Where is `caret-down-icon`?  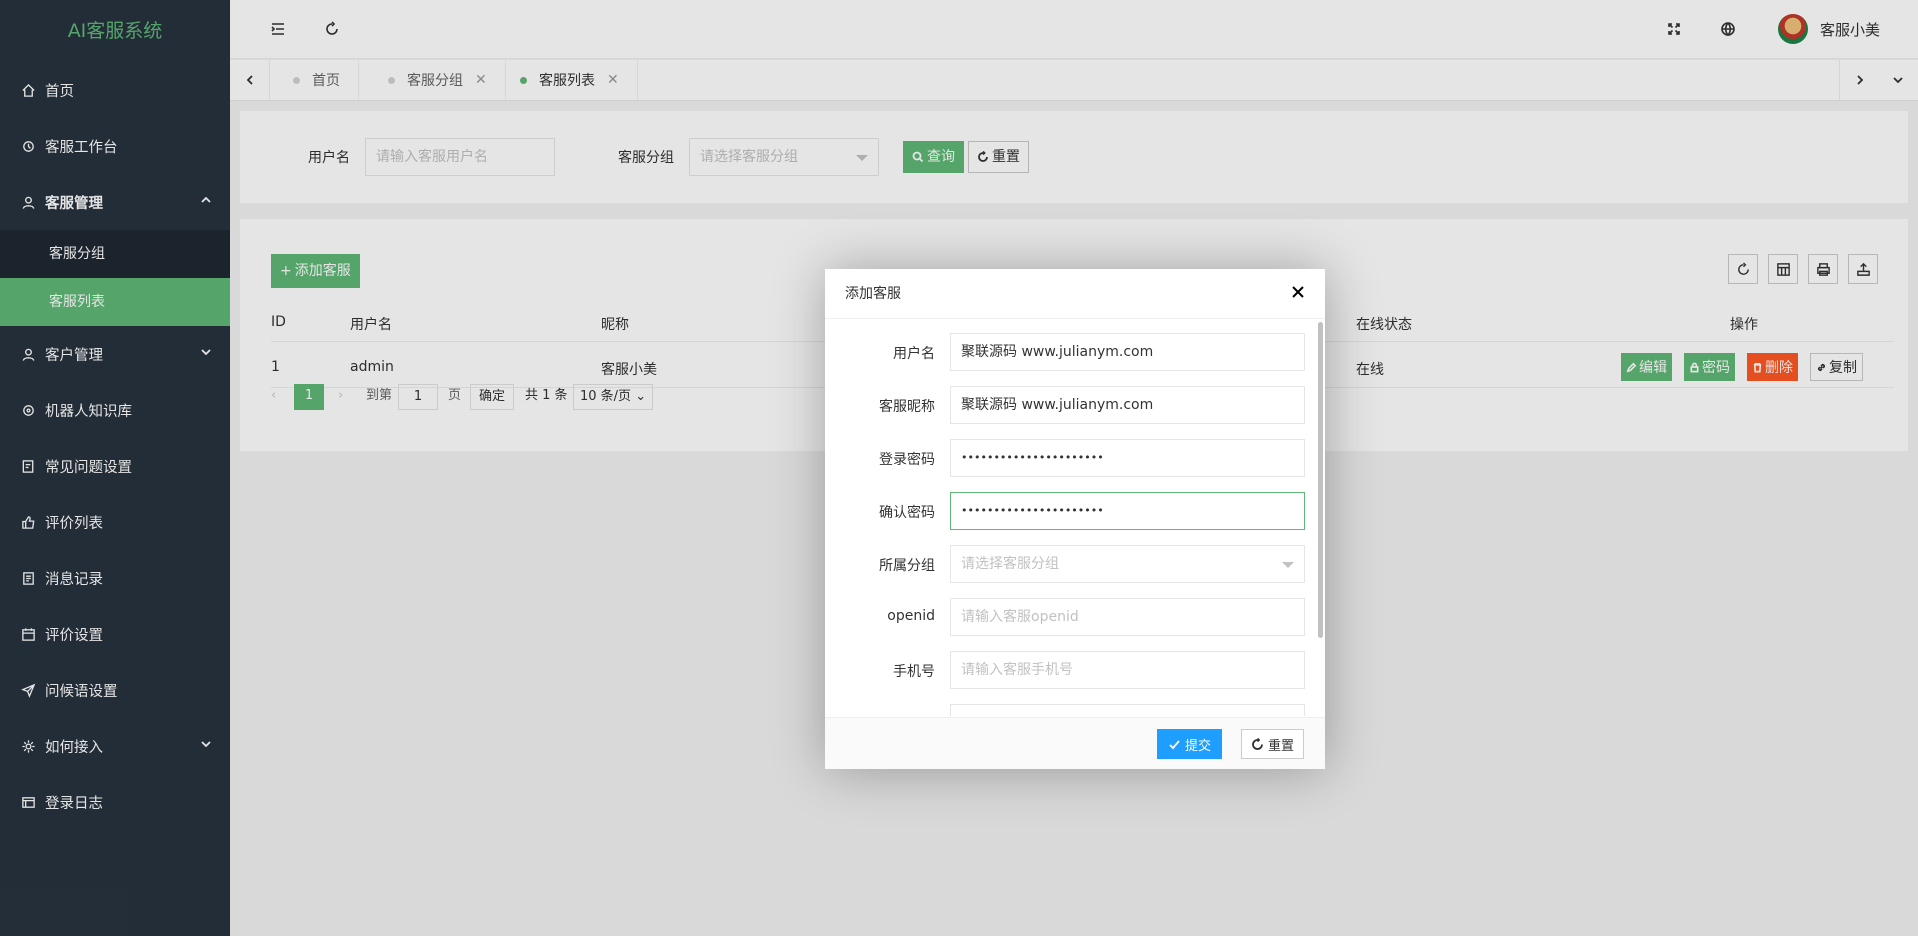 caret-down-icon is located at coordinates (1288, 565).